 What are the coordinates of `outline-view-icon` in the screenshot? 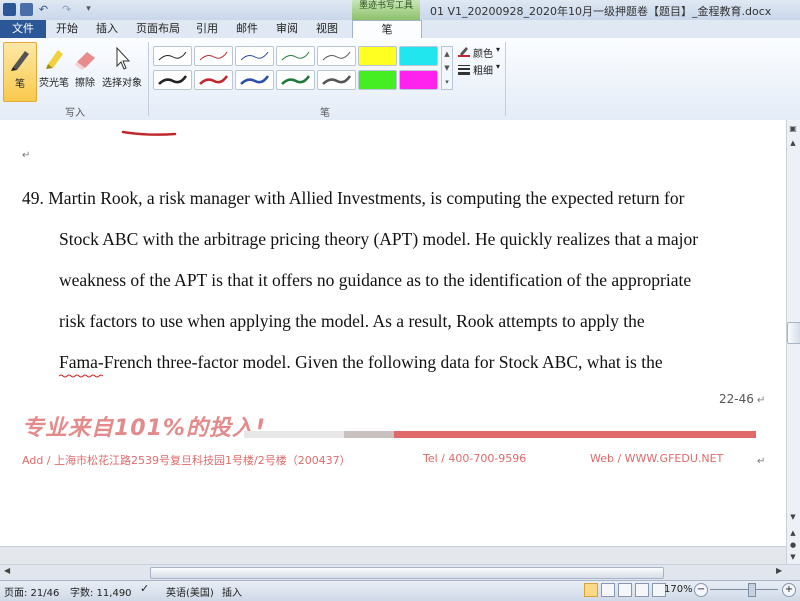 It's located at (642, 590).